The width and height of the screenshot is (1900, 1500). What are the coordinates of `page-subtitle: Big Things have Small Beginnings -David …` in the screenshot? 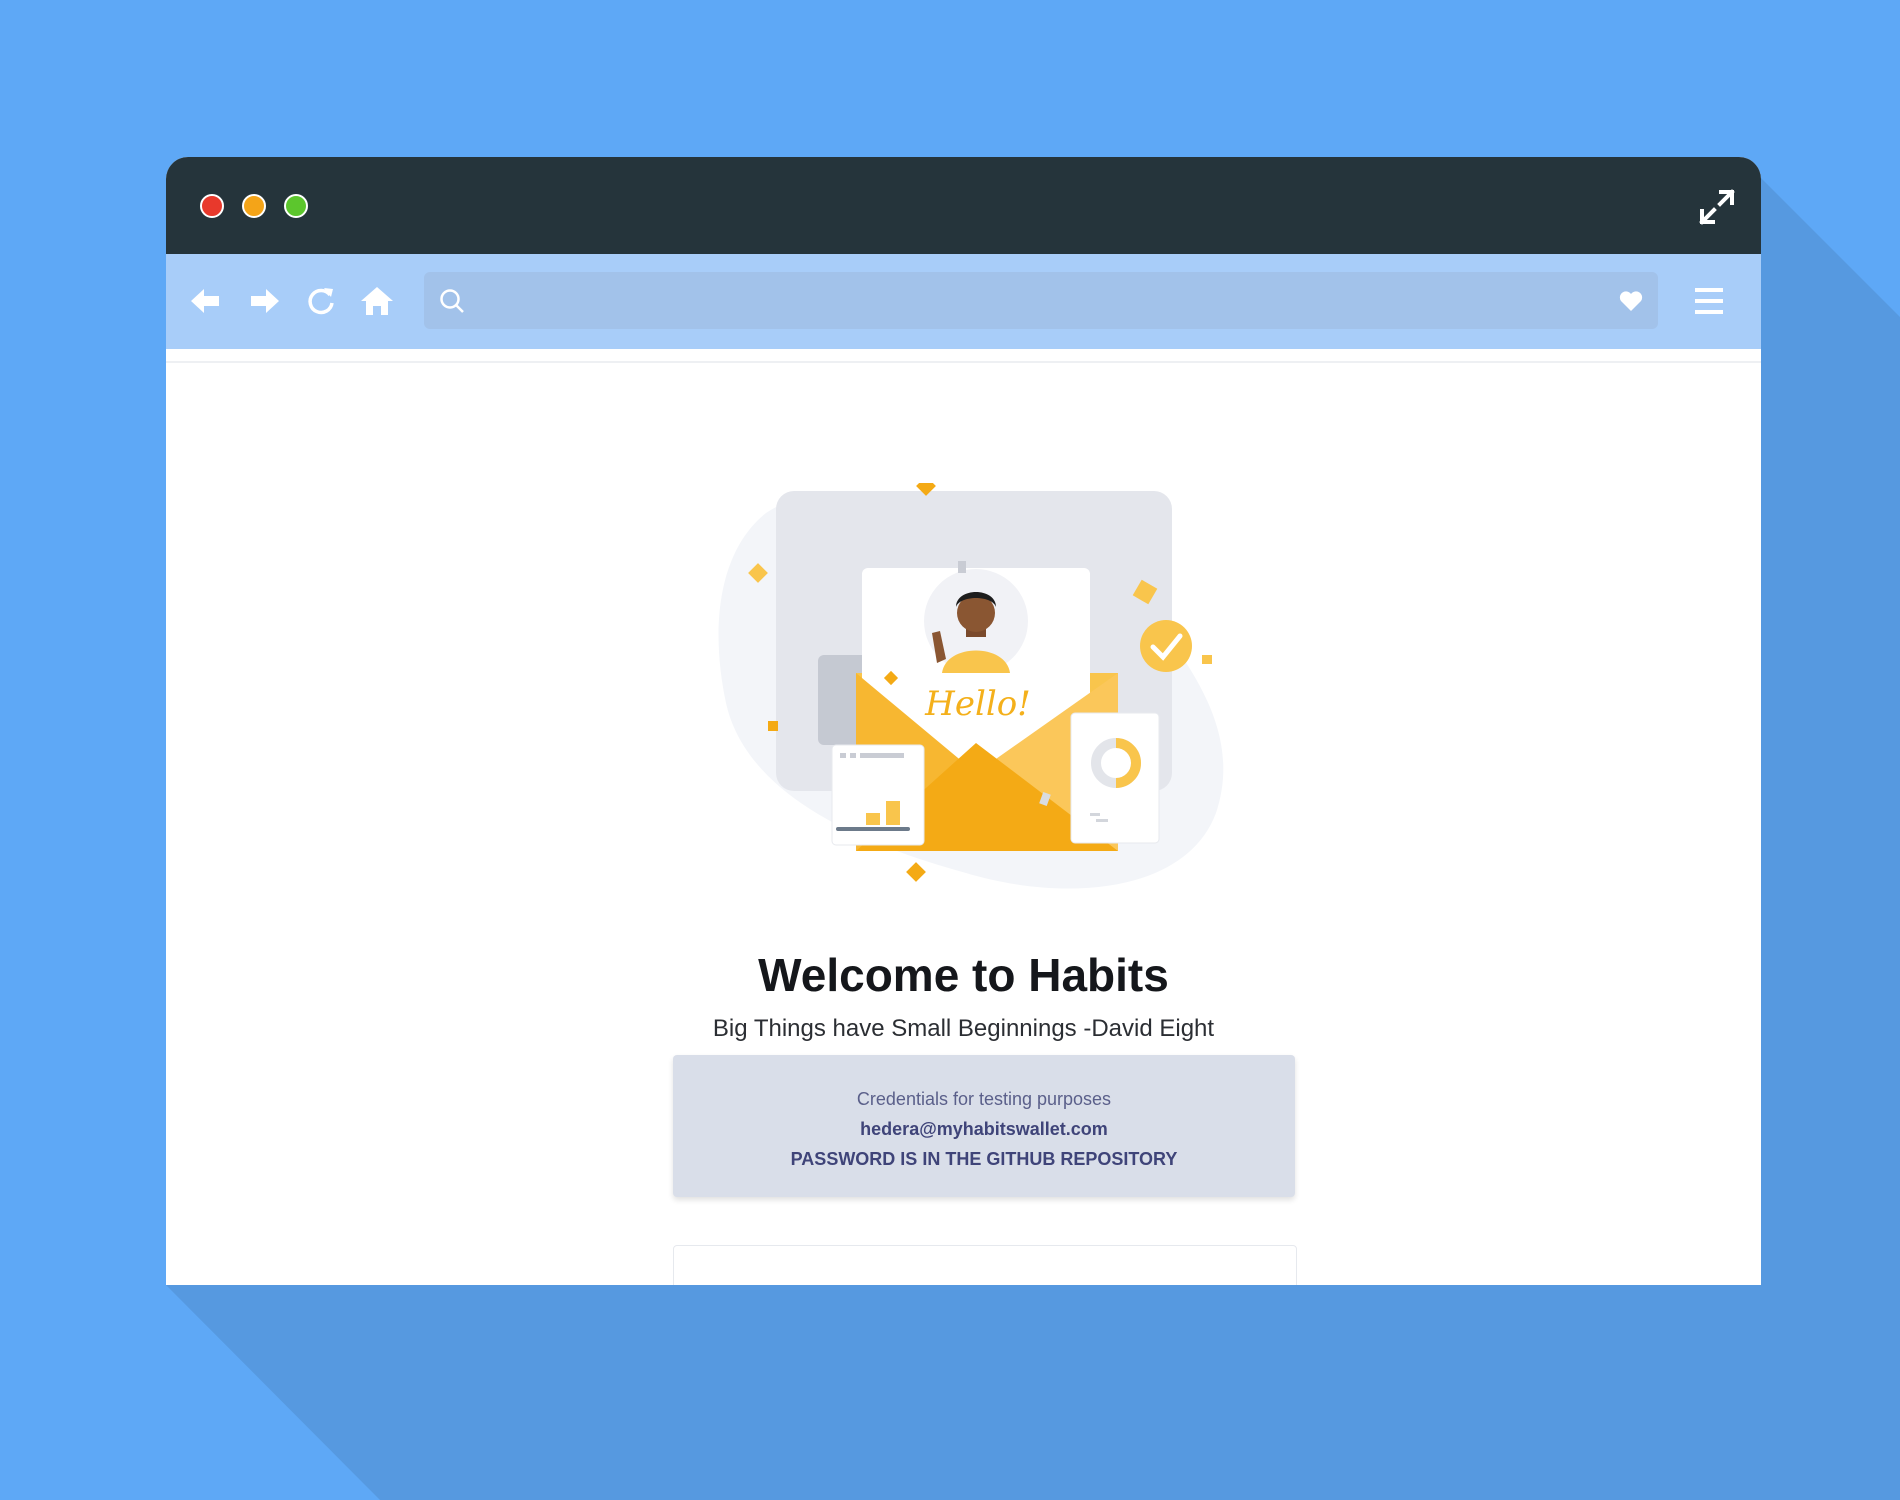 It's located at (963, 1028).